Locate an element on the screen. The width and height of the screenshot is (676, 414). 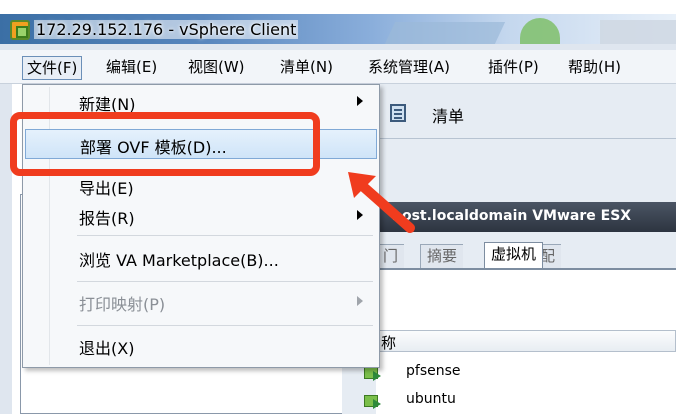
annotation-highlight-box is located at coordinates (165, 144).